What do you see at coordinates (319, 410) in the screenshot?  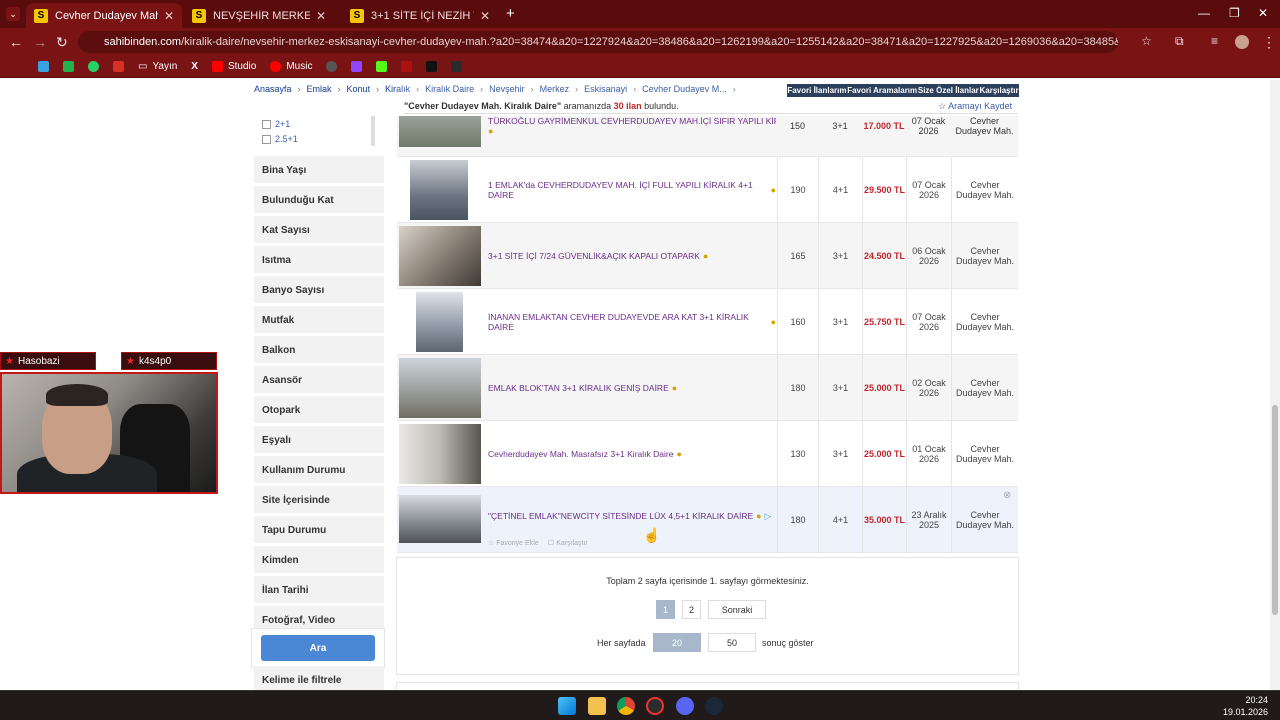 I see `filter-otopark: Otopark` at bounding box center [319, 410].